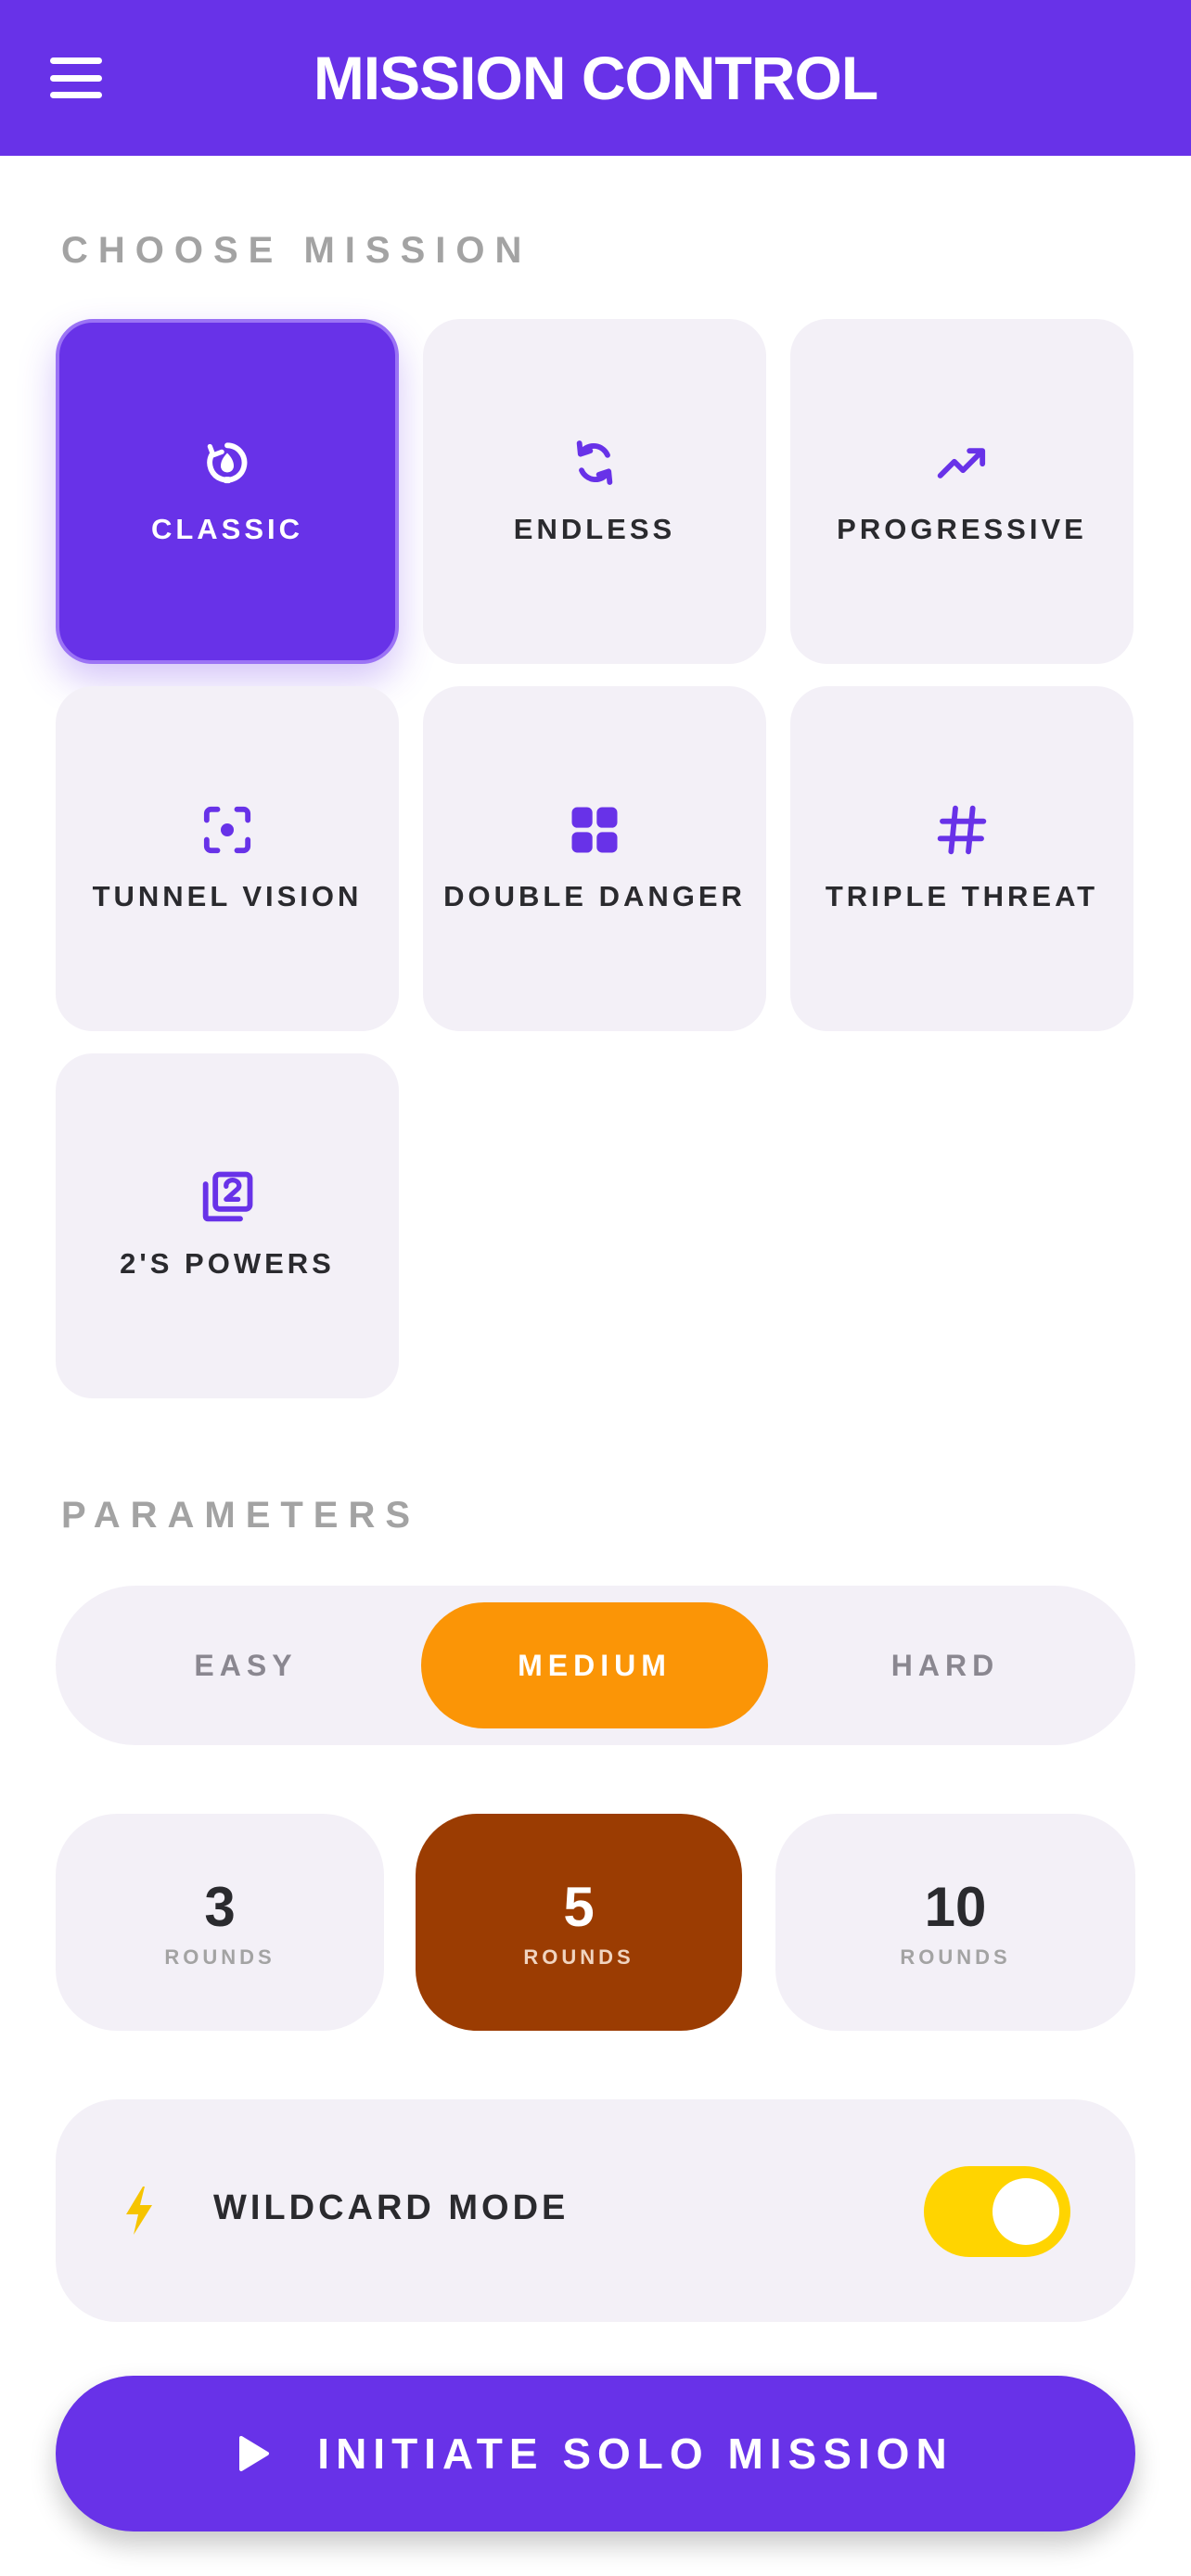 The width and height of the screenshot is (1191, 2576). I want to click on grid-icon, so click(595, 830).